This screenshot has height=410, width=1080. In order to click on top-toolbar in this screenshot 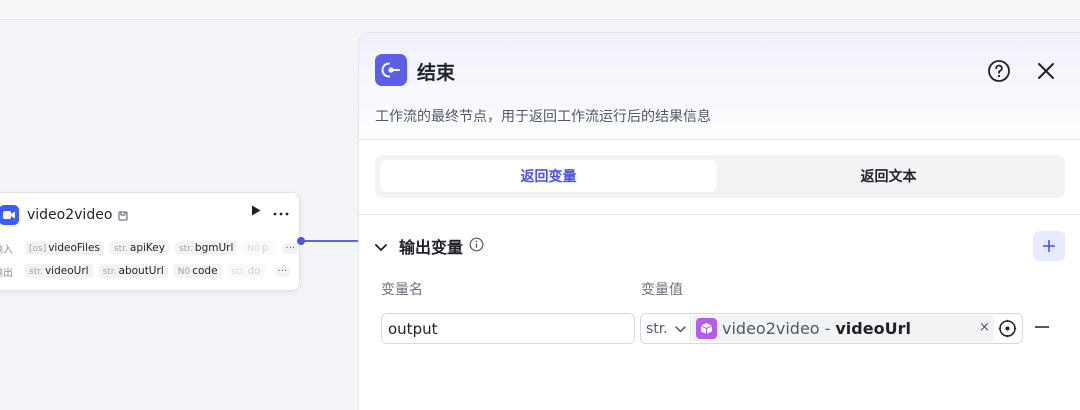, I will do `click(540, 10)`.